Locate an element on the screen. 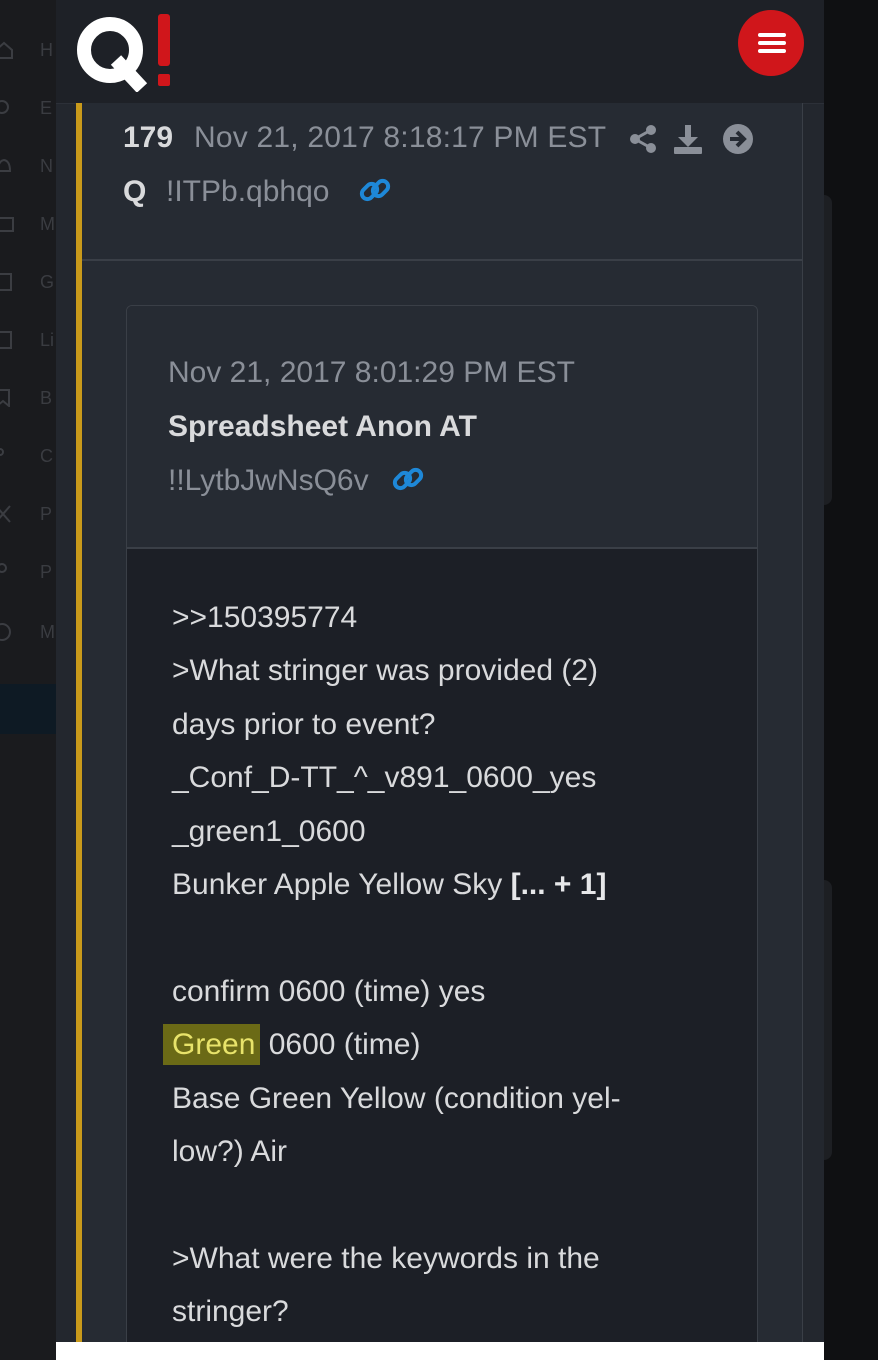  text-line-highlighted: Green 0600 (time) is located at coordinates (292, 1044).